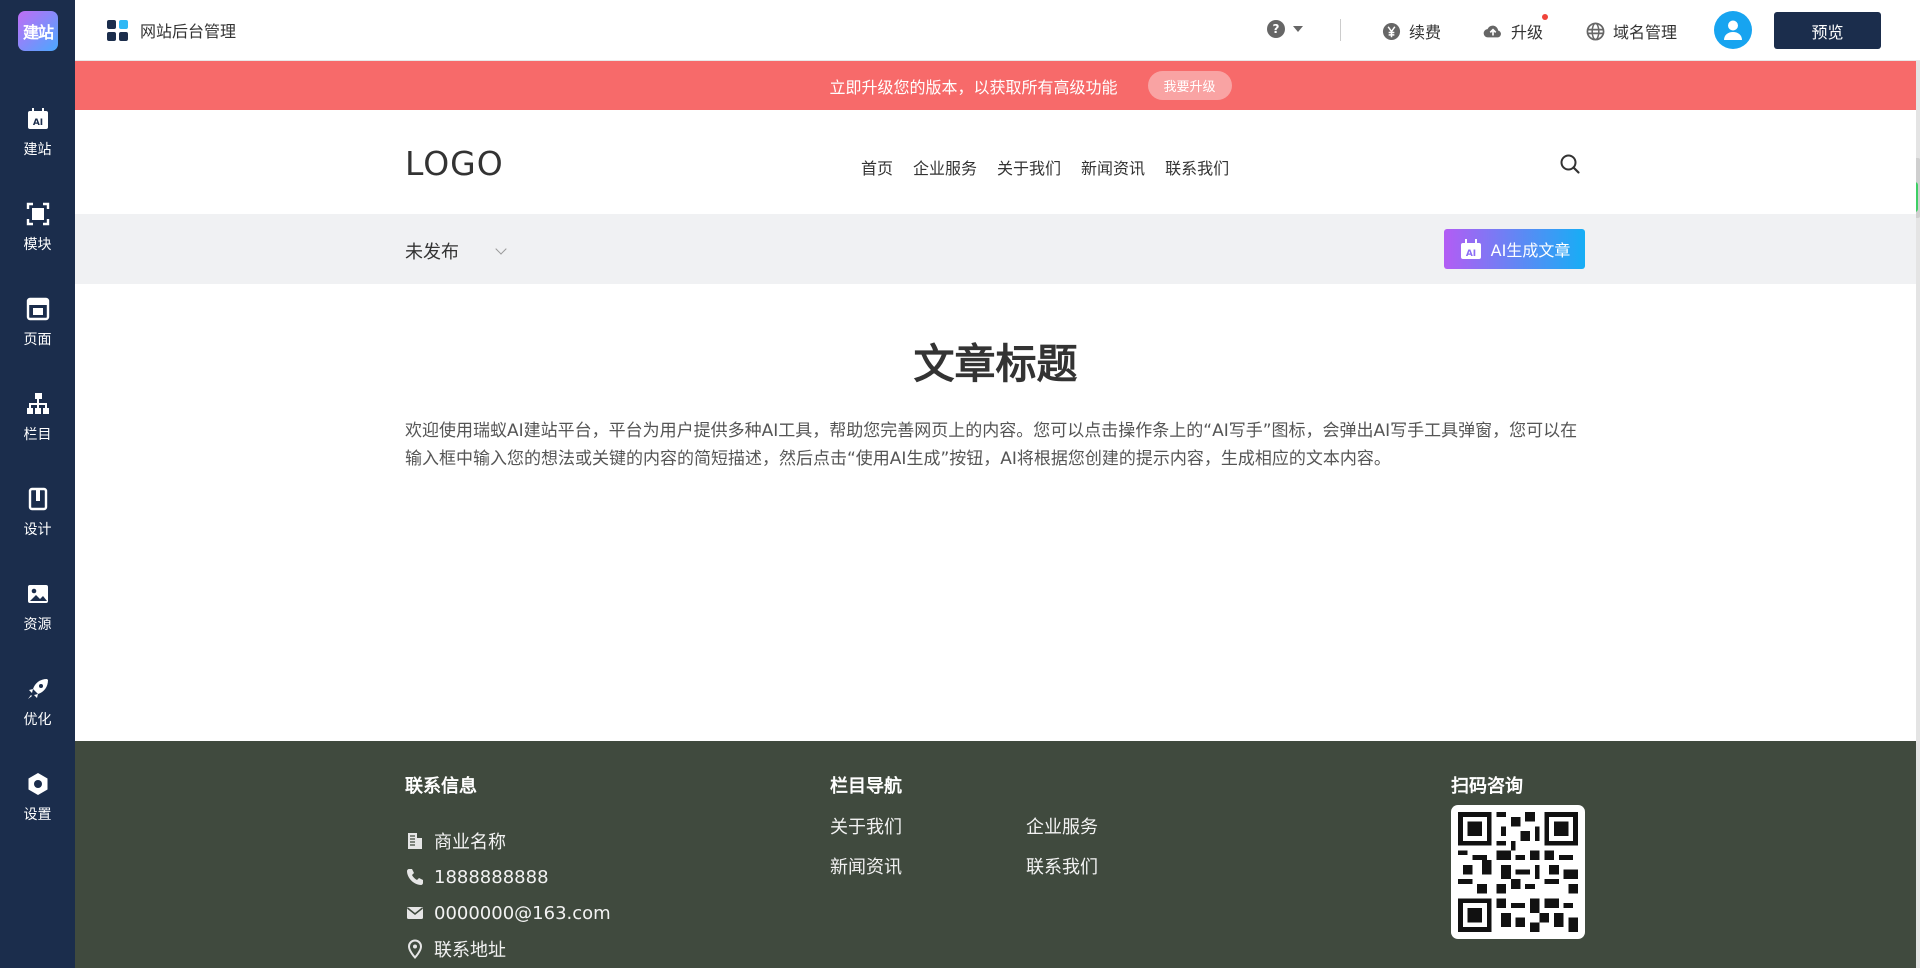 The height and width of the screenshot is (968, 1920). I want to click on notification-dot, so click(1545, 17).